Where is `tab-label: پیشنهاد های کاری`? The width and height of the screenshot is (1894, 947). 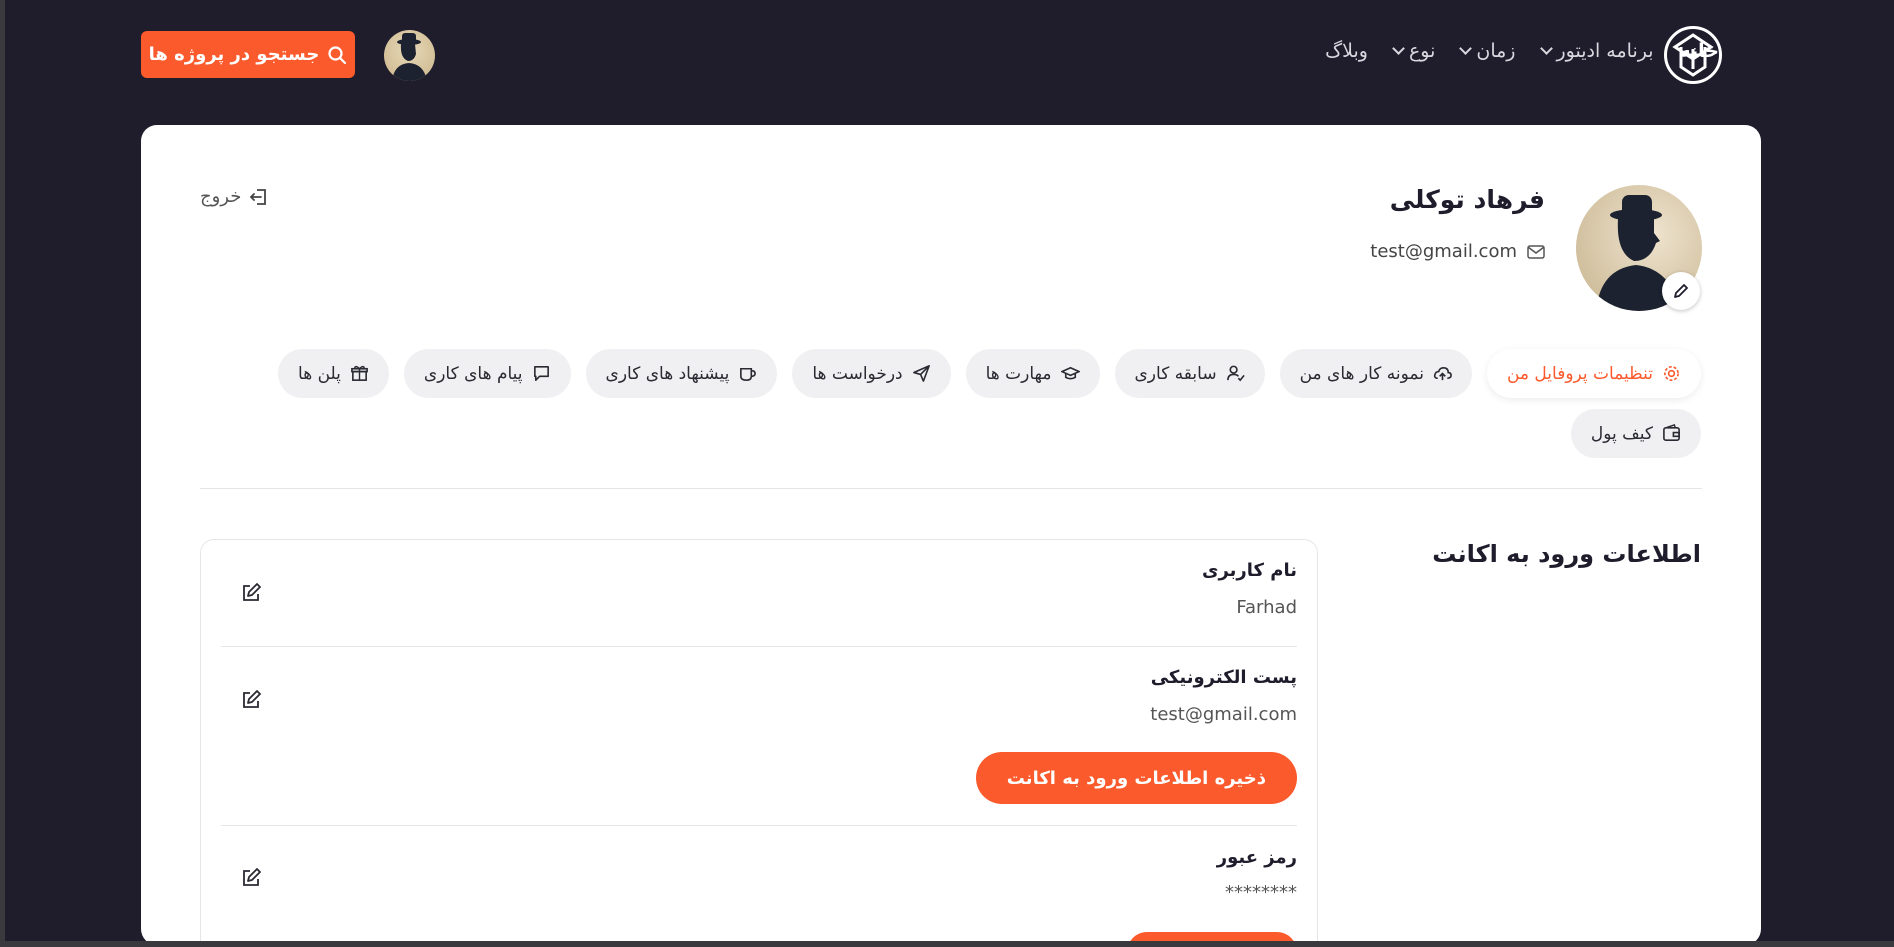 tab-label: پیشنهاد های کاری is located at coordinates (667, 373).